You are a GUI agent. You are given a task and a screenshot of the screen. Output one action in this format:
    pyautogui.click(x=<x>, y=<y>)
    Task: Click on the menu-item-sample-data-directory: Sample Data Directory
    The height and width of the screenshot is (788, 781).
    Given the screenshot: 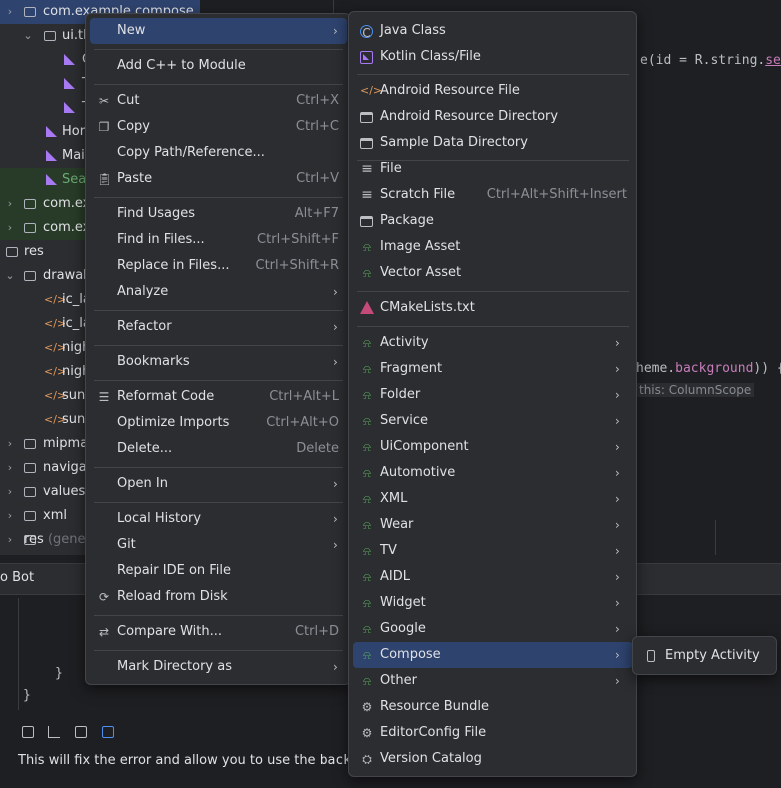 What is the action you would take?
    pyautogui.click(x=493, y=143)
    